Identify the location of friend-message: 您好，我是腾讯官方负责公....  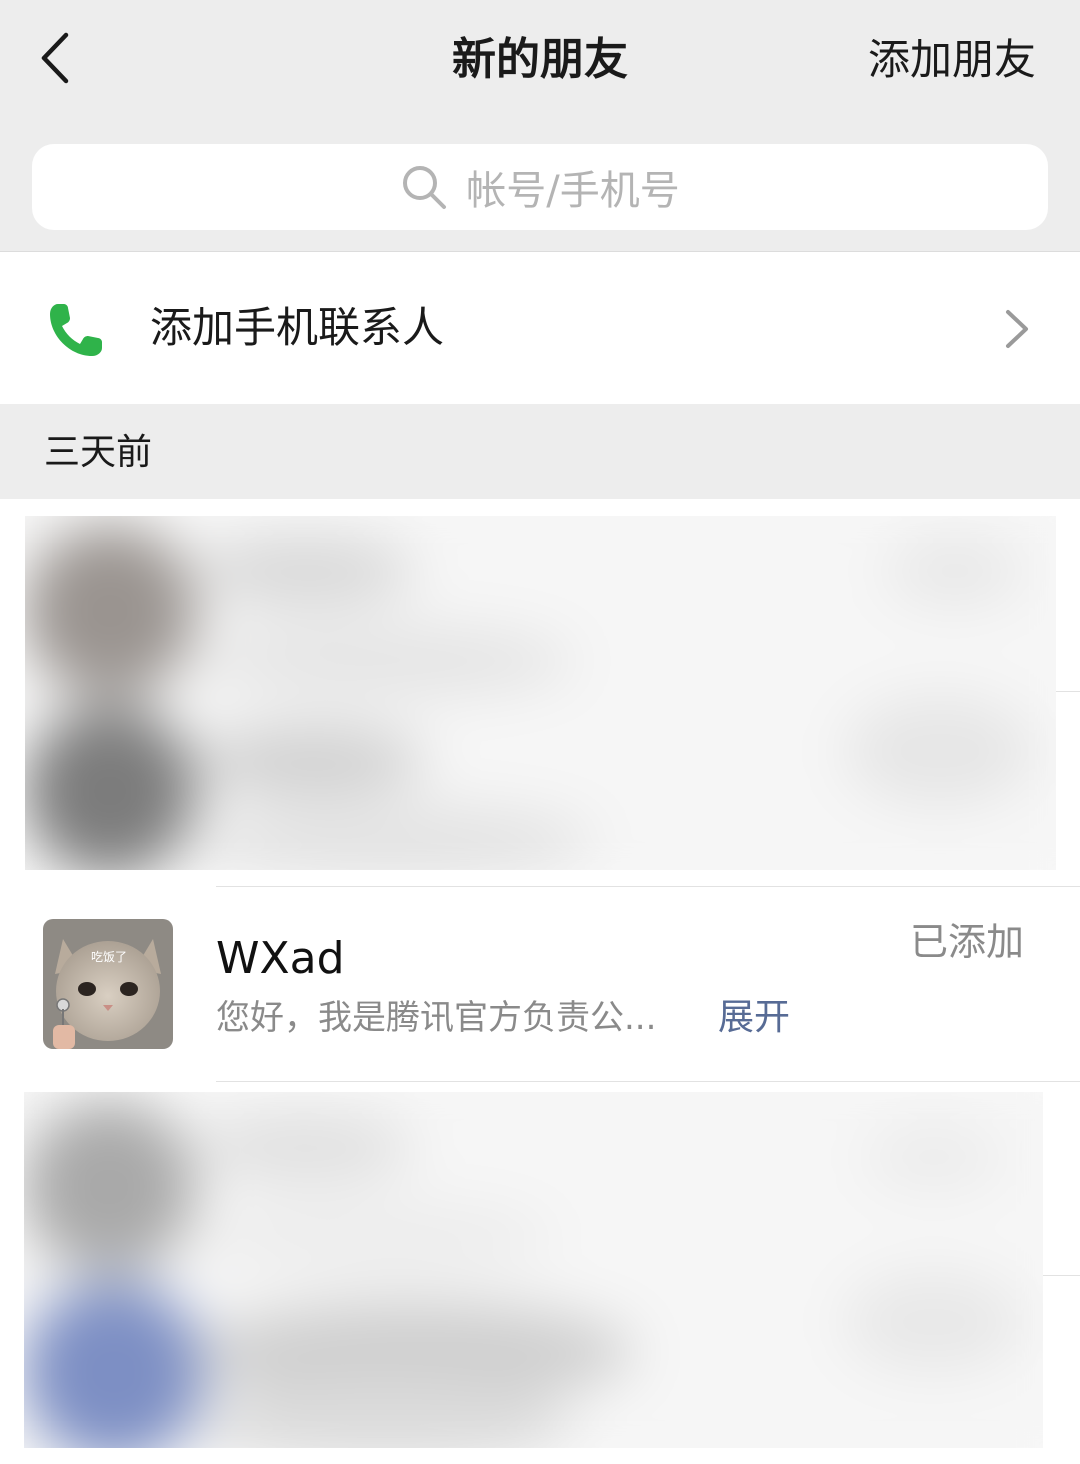
(436, 1018).